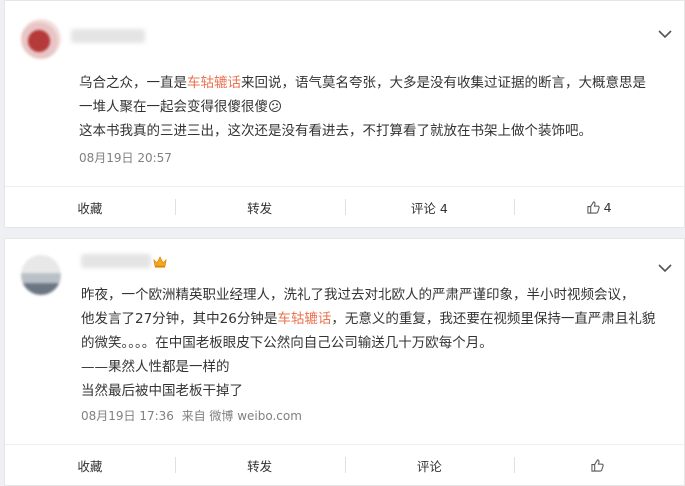  What do you see at coordinates (160, 262) in the screenshot?
I see `crown-icon` at bounding box center [160, 262].